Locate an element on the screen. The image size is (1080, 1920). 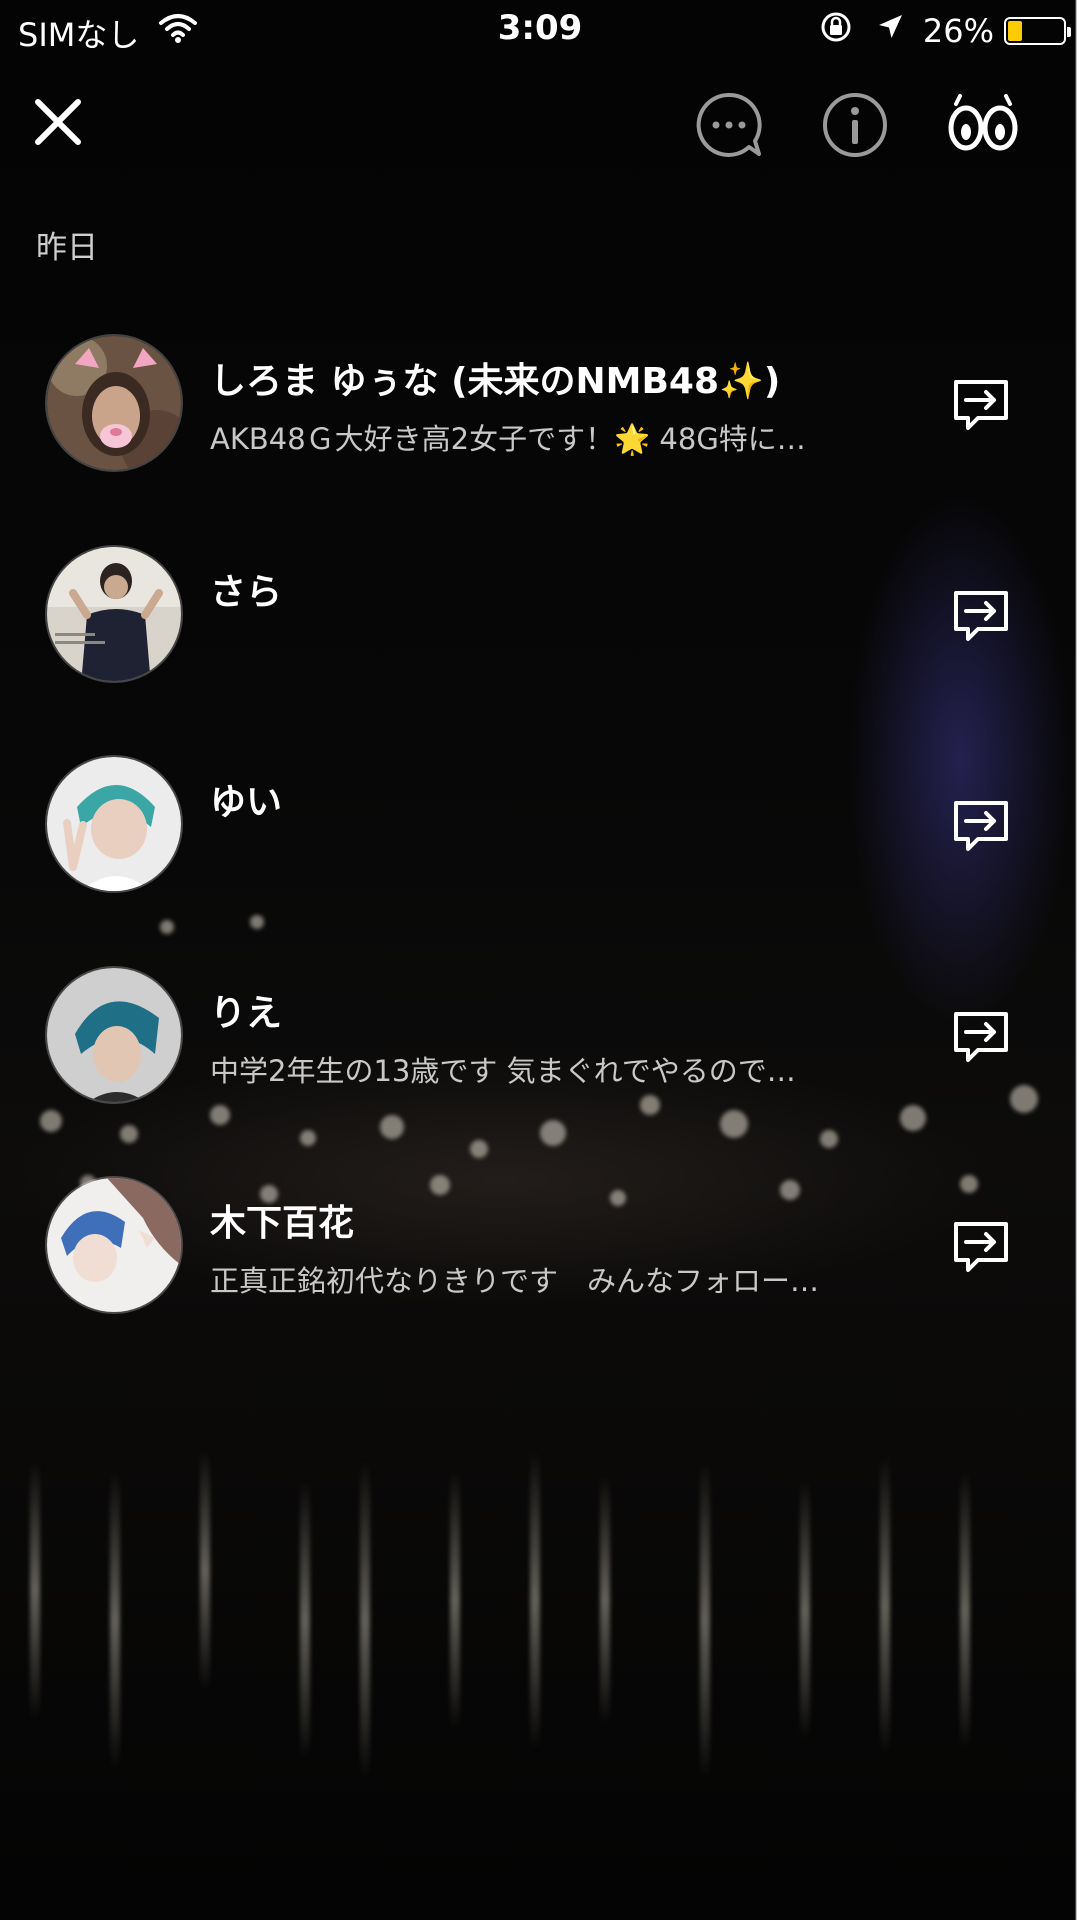
user-name: りえ is located at coordinates (246, 1013).